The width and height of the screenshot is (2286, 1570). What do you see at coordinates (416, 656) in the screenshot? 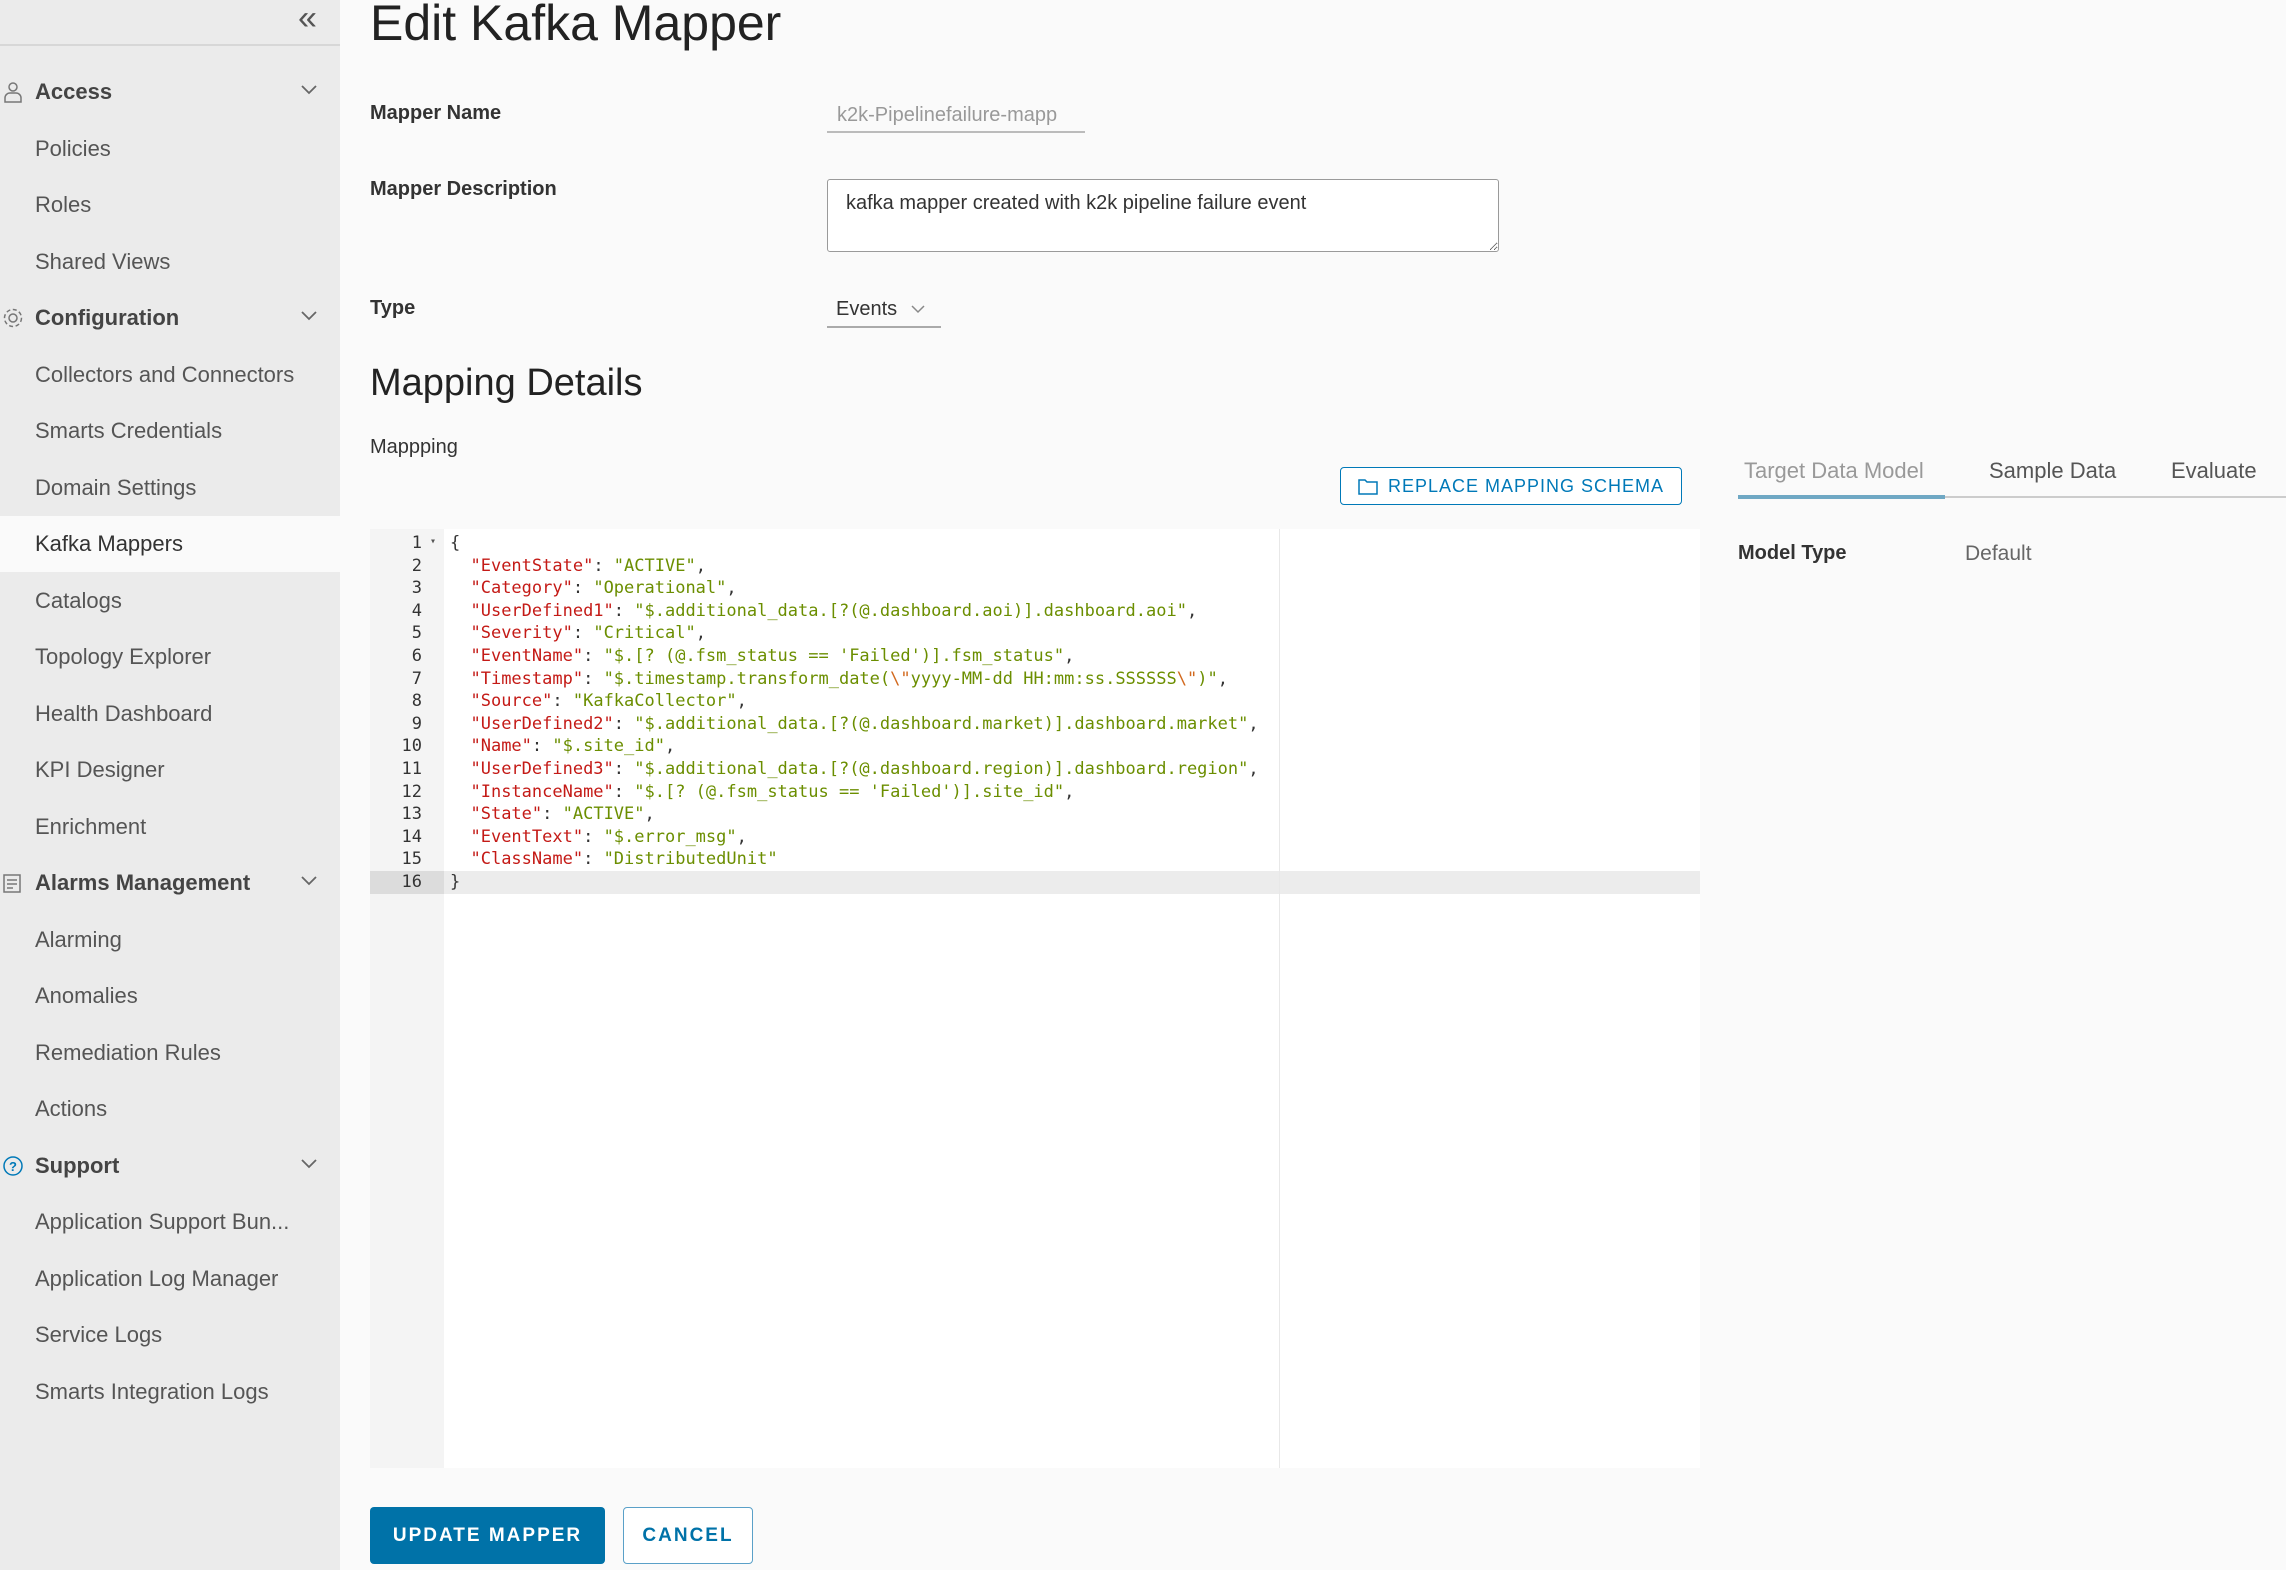
I see `line-number: 6` at bounding box center [416, 656].